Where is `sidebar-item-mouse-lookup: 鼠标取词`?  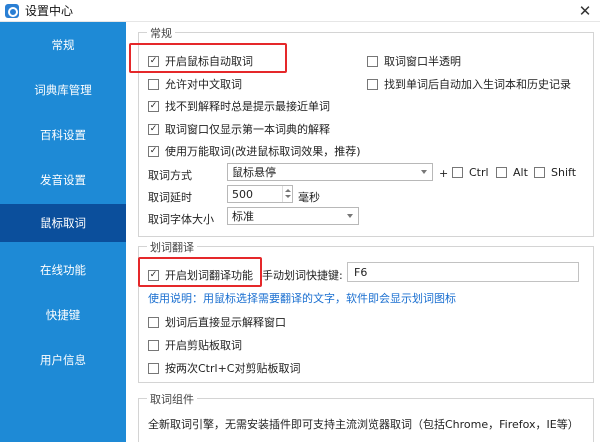
sidebar-item-mouse-lookup: 鼠标取词 is located at coordinates (63, 223).